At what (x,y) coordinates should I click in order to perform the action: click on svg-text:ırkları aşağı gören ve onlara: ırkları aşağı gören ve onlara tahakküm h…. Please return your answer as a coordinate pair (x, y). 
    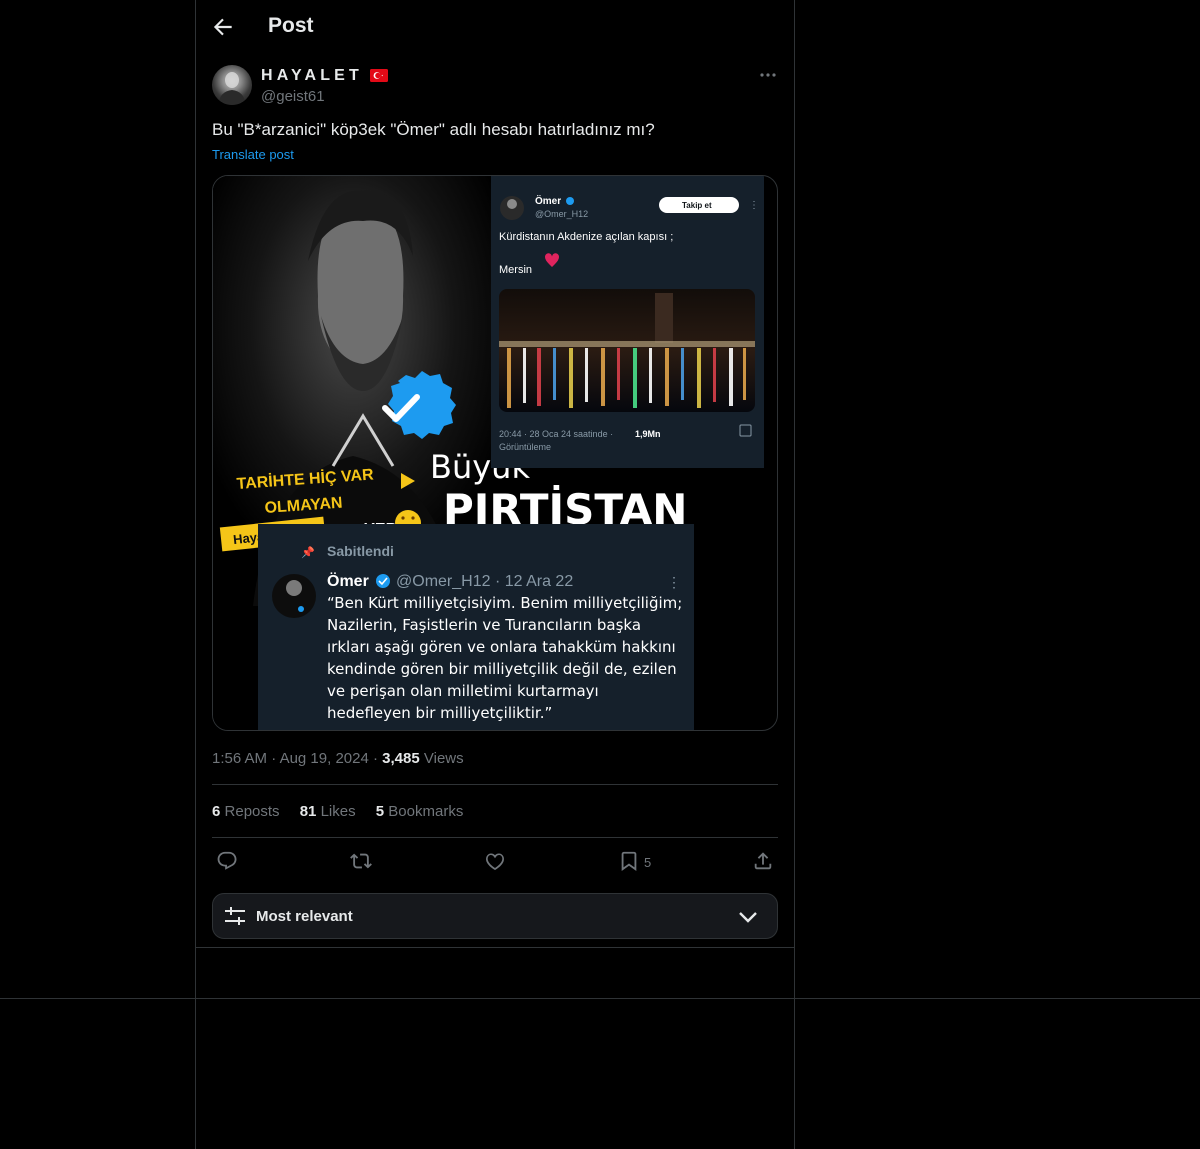
    Looking at the image, I should click on (501, 647).